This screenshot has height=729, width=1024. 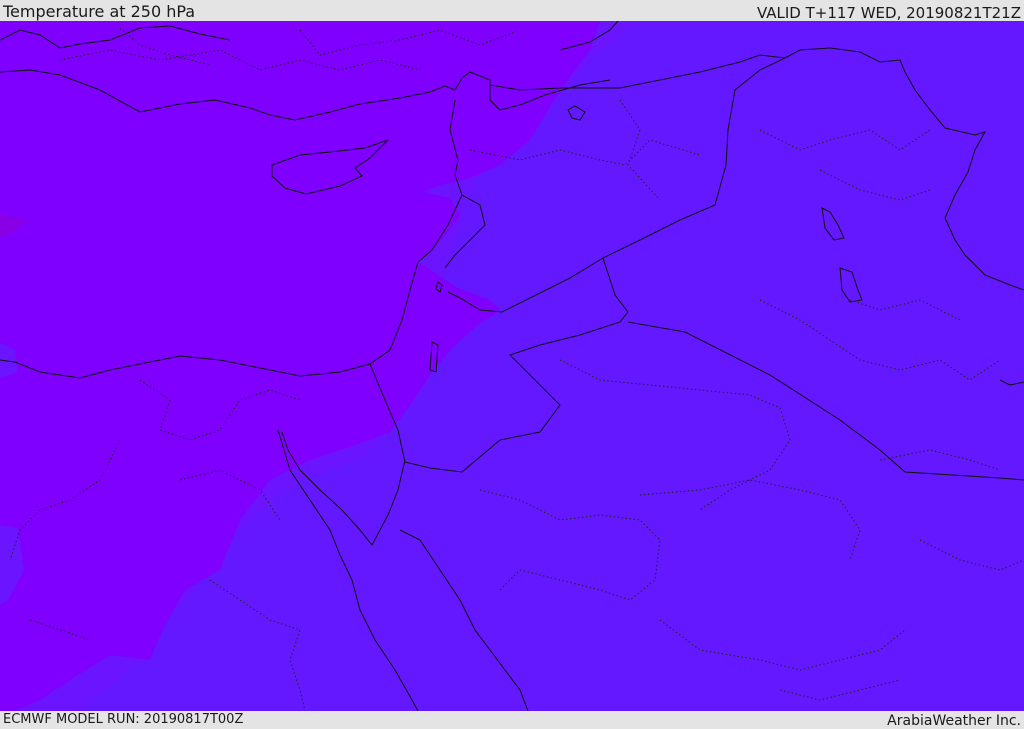 What do you see at coordinates (99, 11) in the screenshot?
I see `map-title: Temperature at 250 hPa` at bounding box center [99, 11].